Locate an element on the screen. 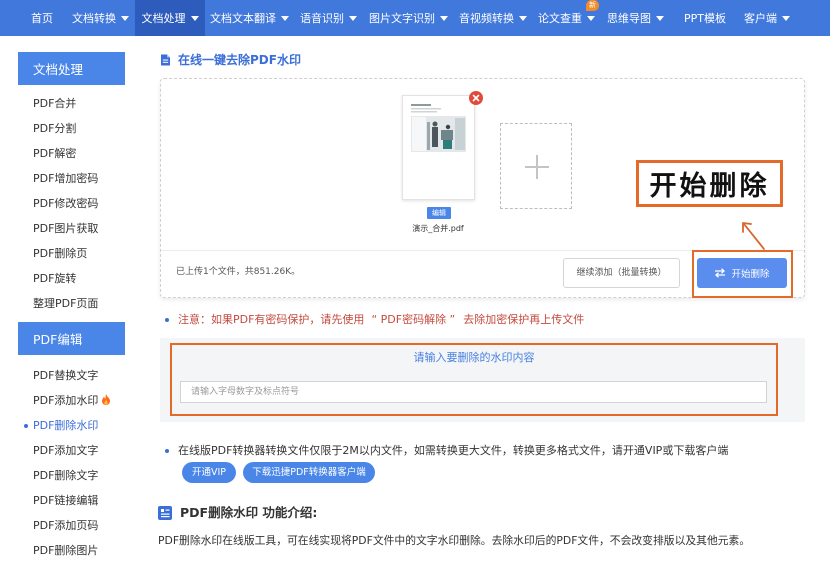 This screenshot has height=565, width=830. nav-item-doc-translate: 文档文本翻译 is located at coordinates (249, 18).